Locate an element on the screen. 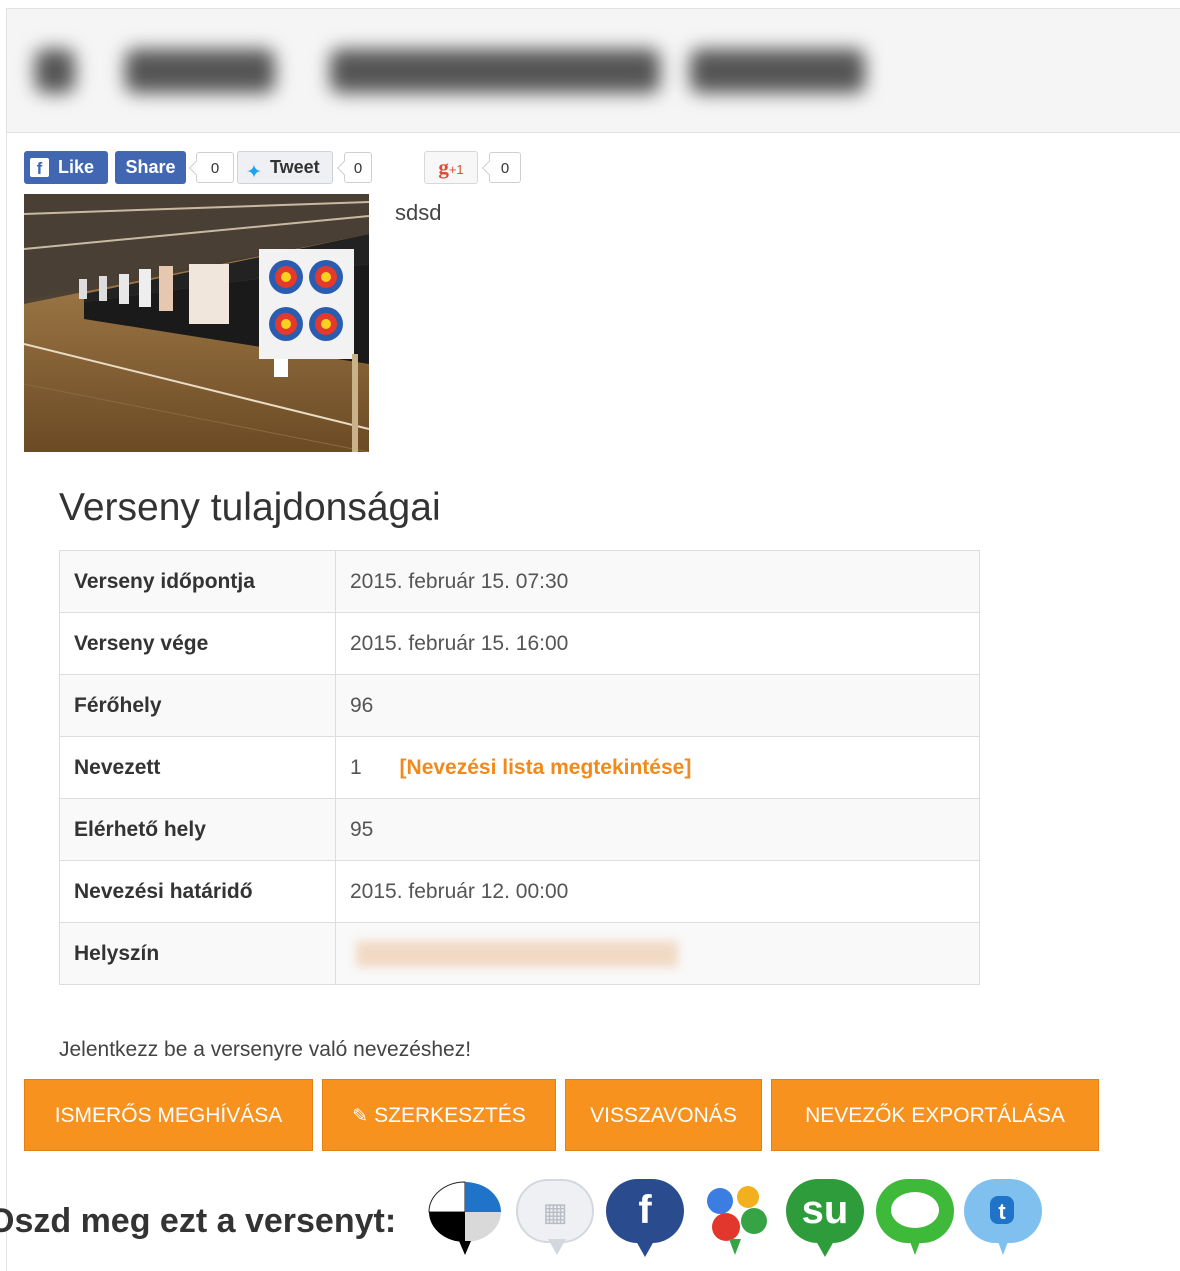  chat-icon is located at coordinates (915, 1217).